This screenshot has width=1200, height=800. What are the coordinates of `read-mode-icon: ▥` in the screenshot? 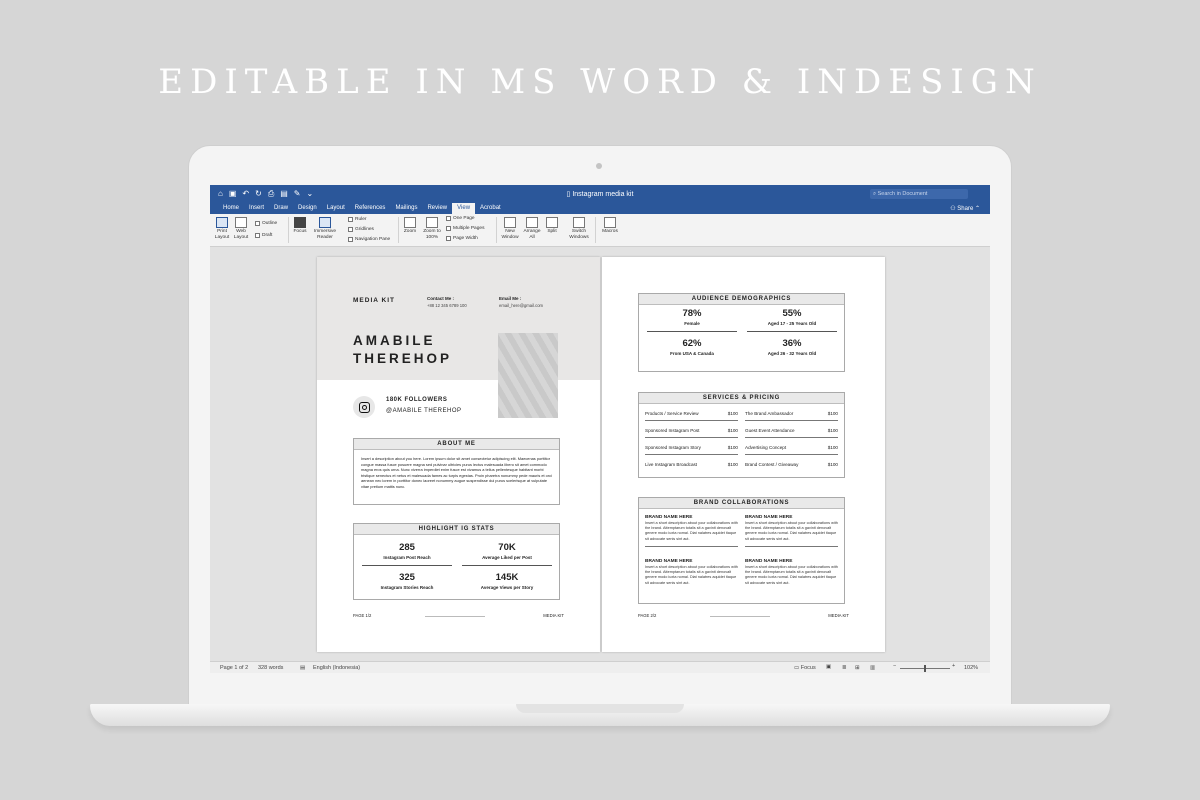 It's located at (872, 668).